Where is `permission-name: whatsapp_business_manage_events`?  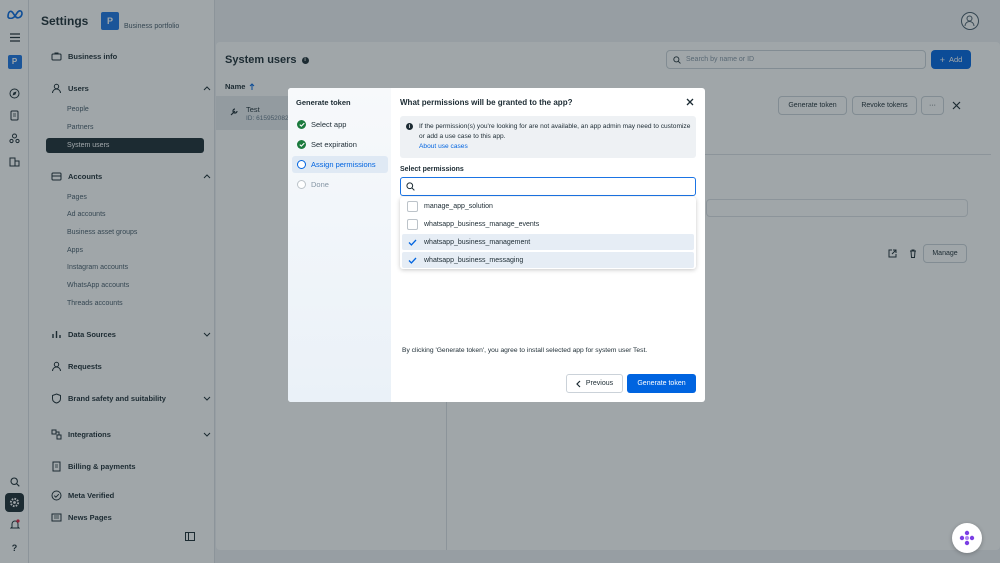 permission-name: whatsapp_business_manage_events is located at coordinates (482, 224).